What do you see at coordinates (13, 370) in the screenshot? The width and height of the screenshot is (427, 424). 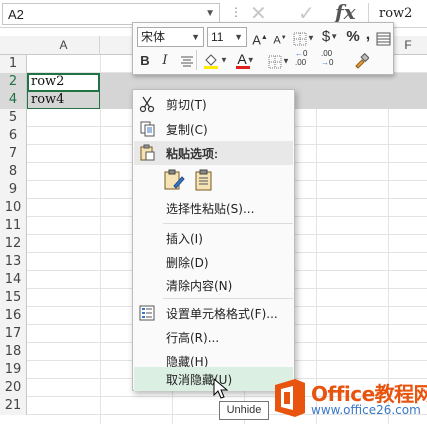 I see `row-number: 19` at bounding box center [13, 370].